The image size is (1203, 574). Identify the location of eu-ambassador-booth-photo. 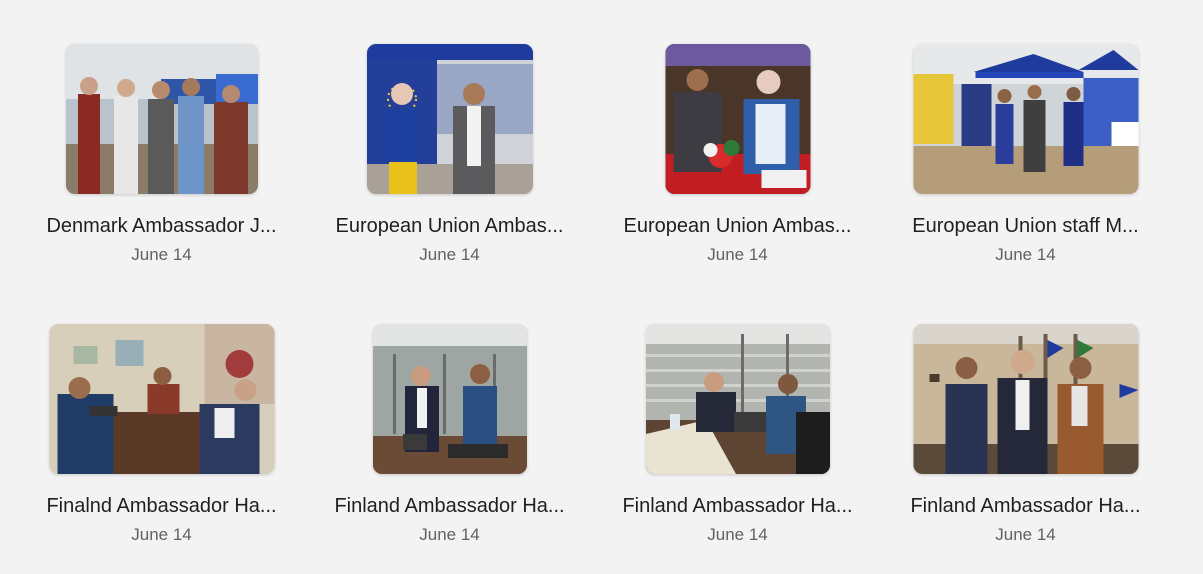
(449, 119).